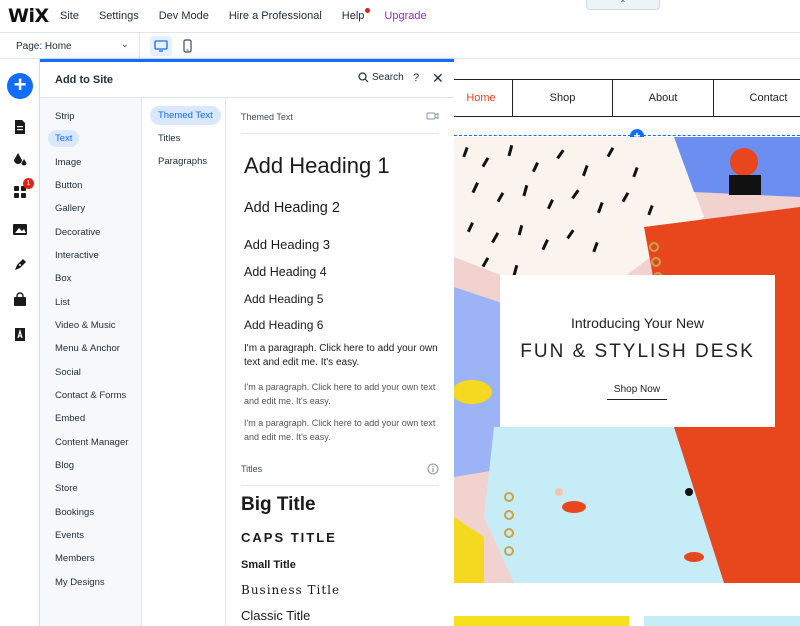 This screenshot has width=800, height=626. Describe the element at coordinates (268, 565) in the screenshot. I see `small-title-preset: Small Title` at that location.